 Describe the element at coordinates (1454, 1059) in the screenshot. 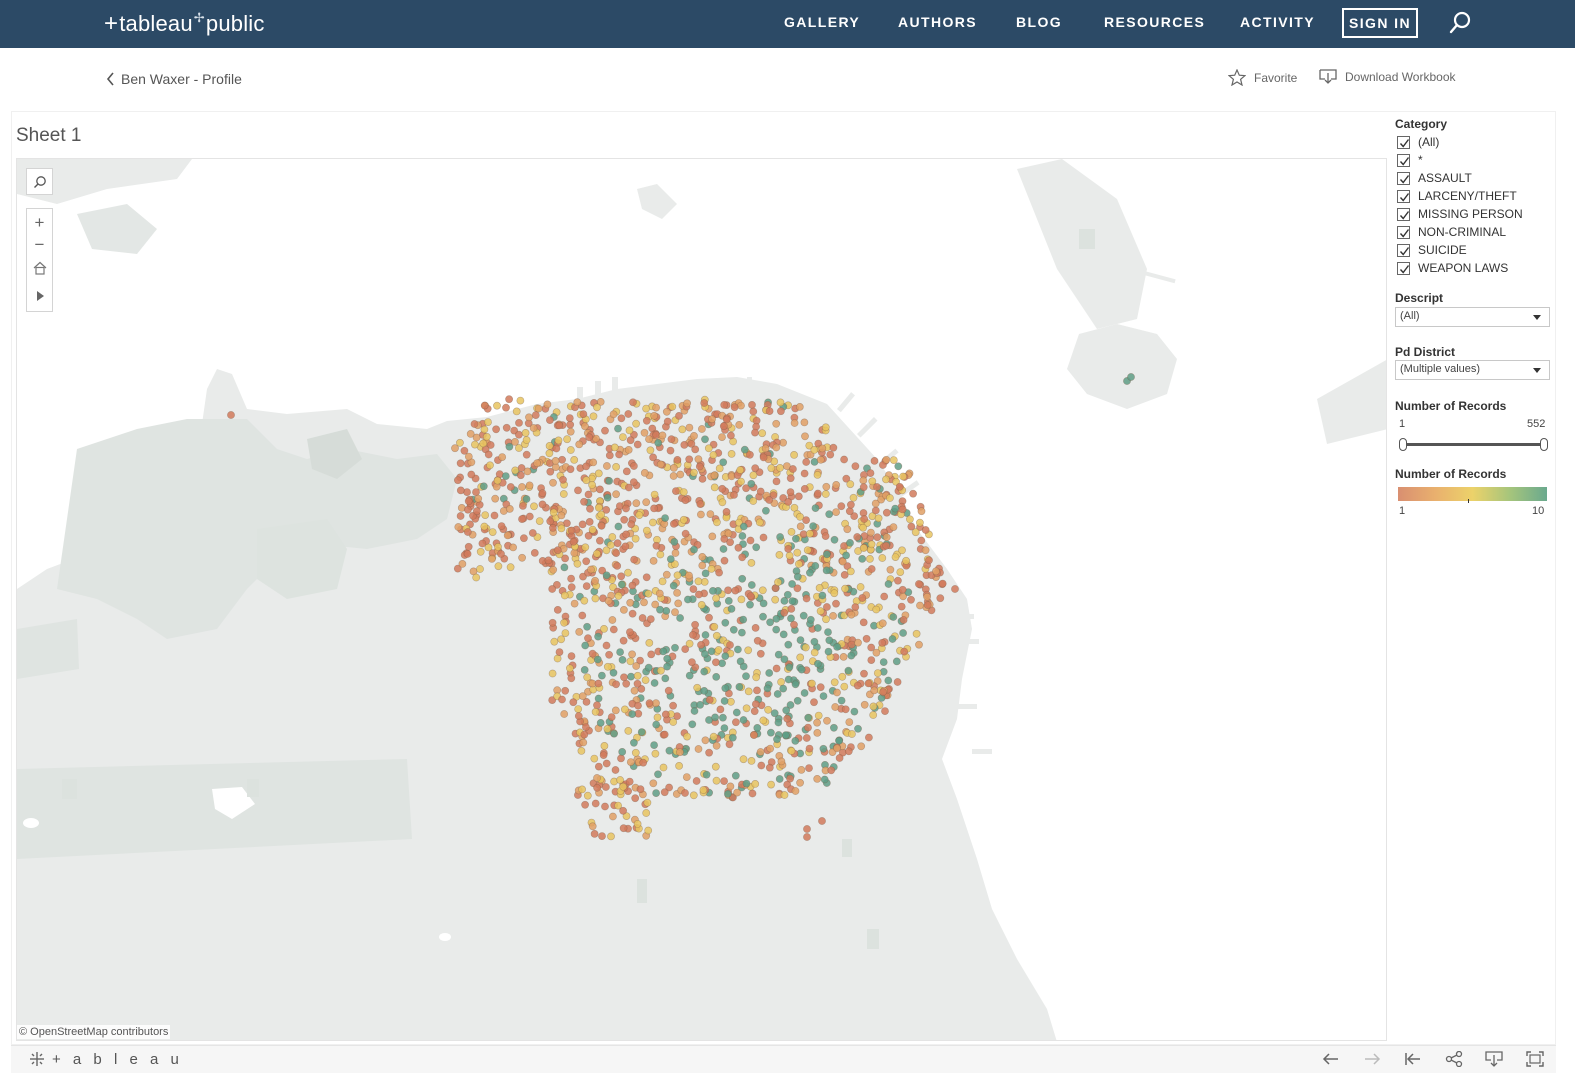

I see `share-button` at that location.